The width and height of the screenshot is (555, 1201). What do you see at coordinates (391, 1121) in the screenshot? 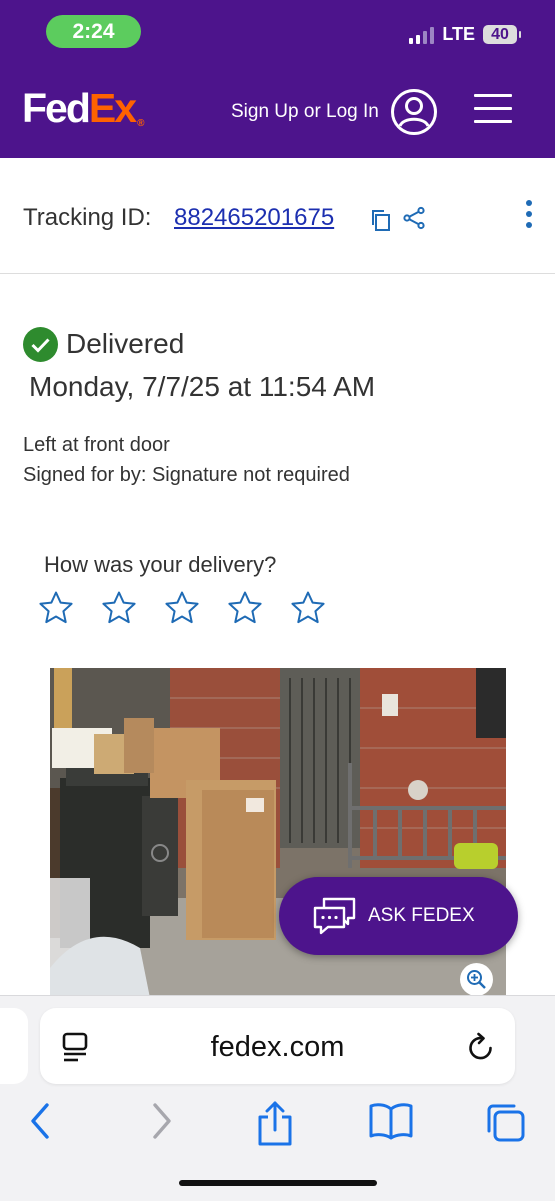
I see `bookmarks-icon` at bounding box center [391, 1121].